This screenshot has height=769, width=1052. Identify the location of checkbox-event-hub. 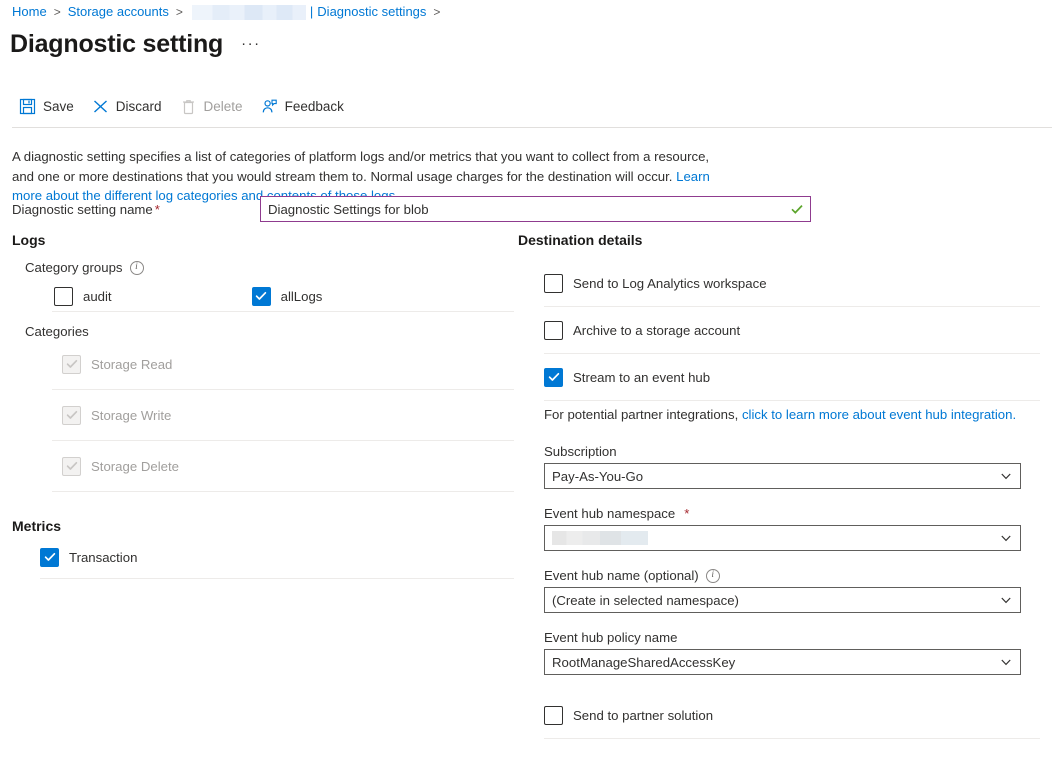
(553, 377).